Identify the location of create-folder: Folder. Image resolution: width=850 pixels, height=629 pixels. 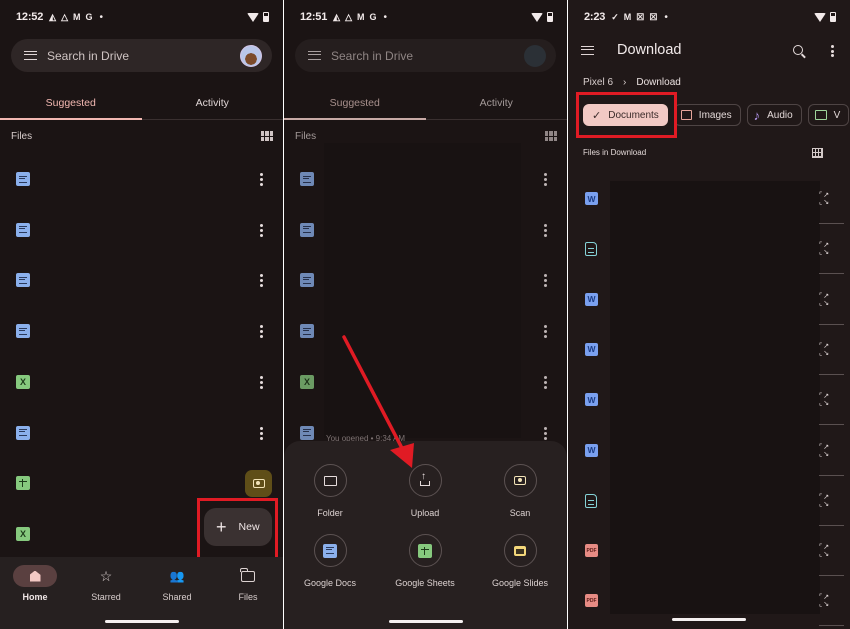
(330, 491).